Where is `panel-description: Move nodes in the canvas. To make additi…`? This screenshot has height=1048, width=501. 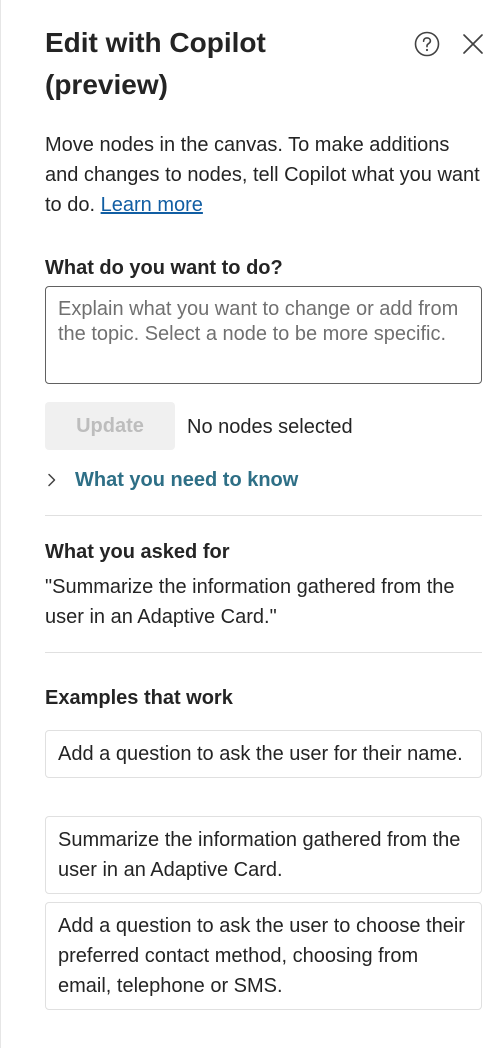
panel-description: Move nodes in the canvas. To make additi… is located at coordinates (265, 175).